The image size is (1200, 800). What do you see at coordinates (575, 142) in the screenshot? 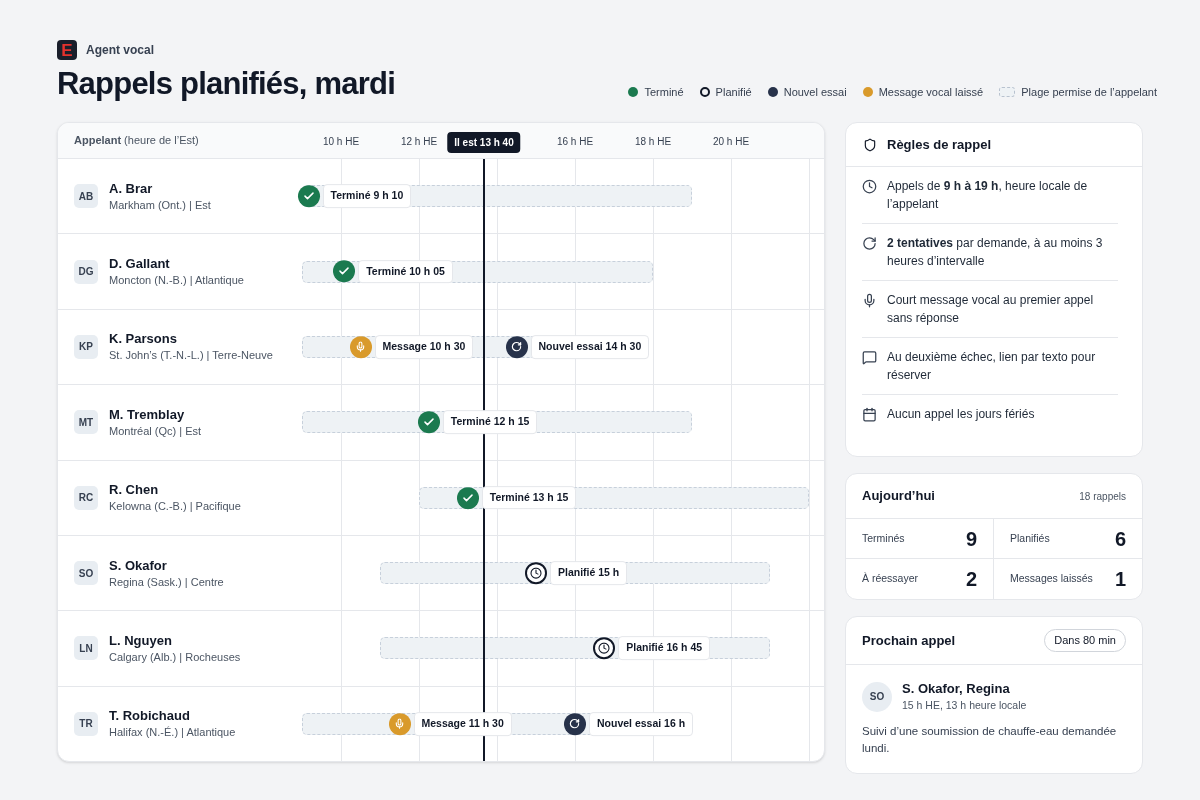
I see `time-tick: 16 h HE` at bounding box center [575, 142].